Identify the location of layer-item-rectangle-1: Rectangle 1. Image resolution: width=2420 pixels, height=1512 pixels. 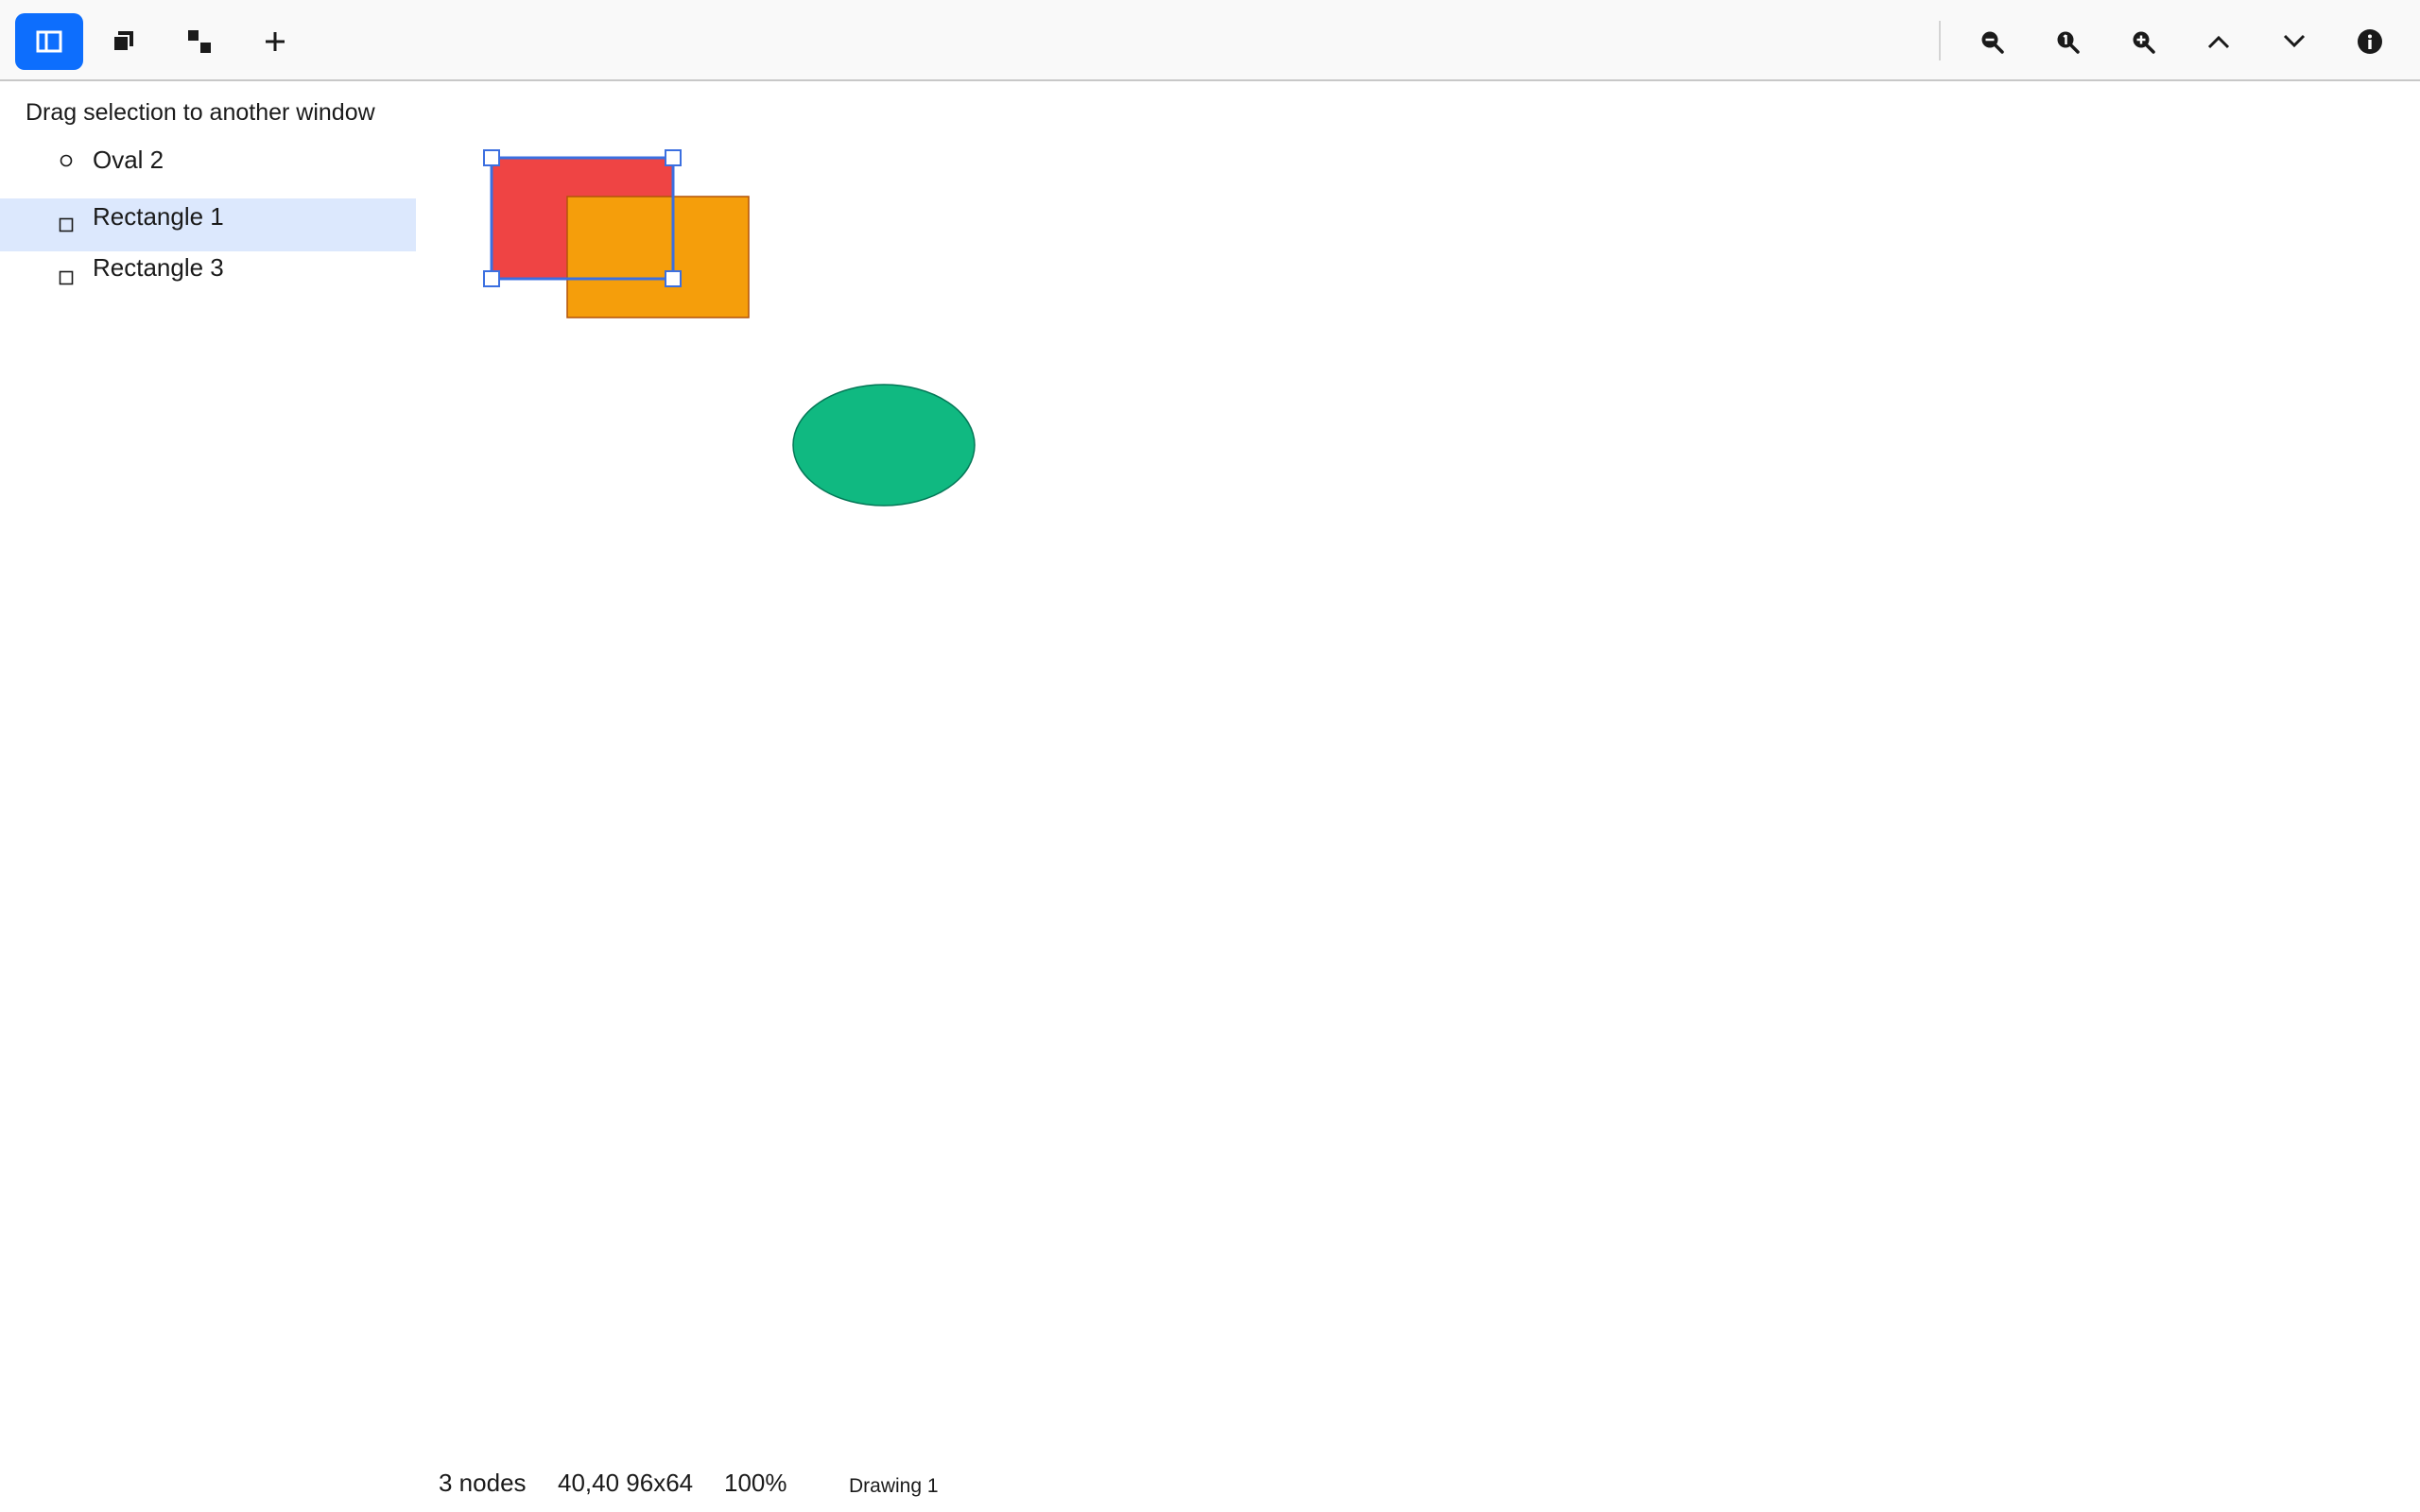
(208, 224).